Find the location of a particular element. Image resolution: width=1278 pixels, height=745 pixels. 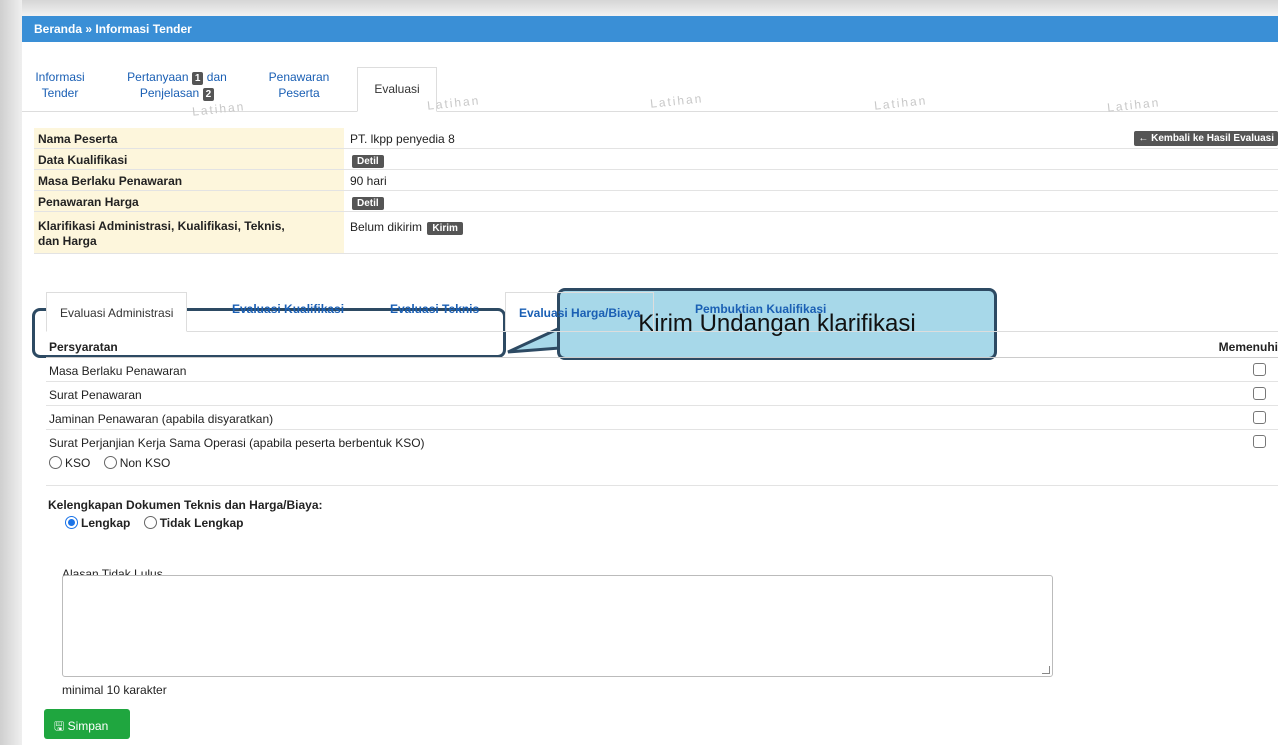

radio-label: Lengkap is located at coordinates (106, 523).